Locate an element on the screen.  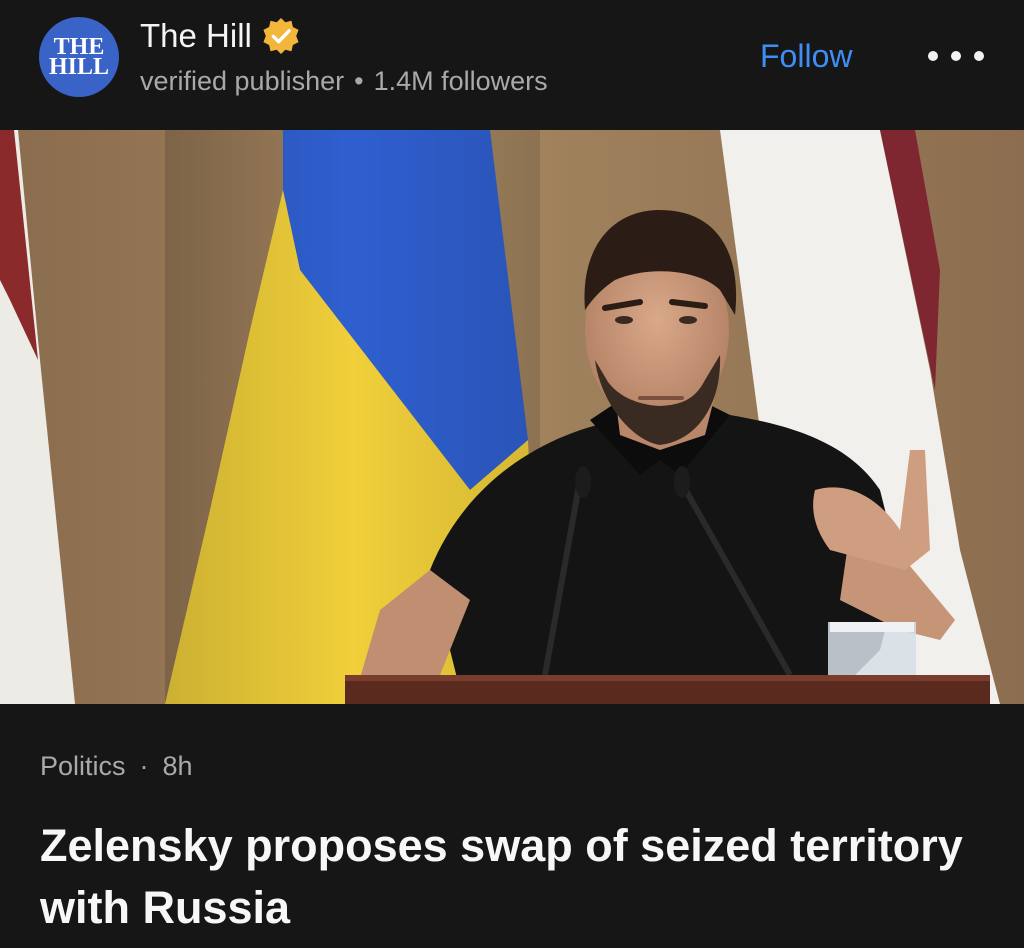
follow-button: Follow is located at coordinates (806, 56).